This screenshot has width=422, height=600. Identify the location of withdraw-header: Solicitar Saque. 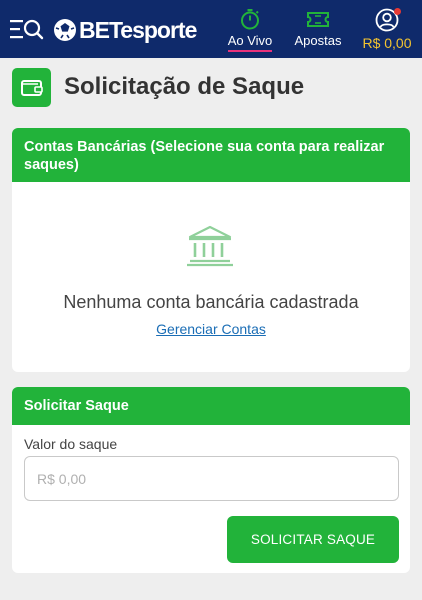
(211, 406).